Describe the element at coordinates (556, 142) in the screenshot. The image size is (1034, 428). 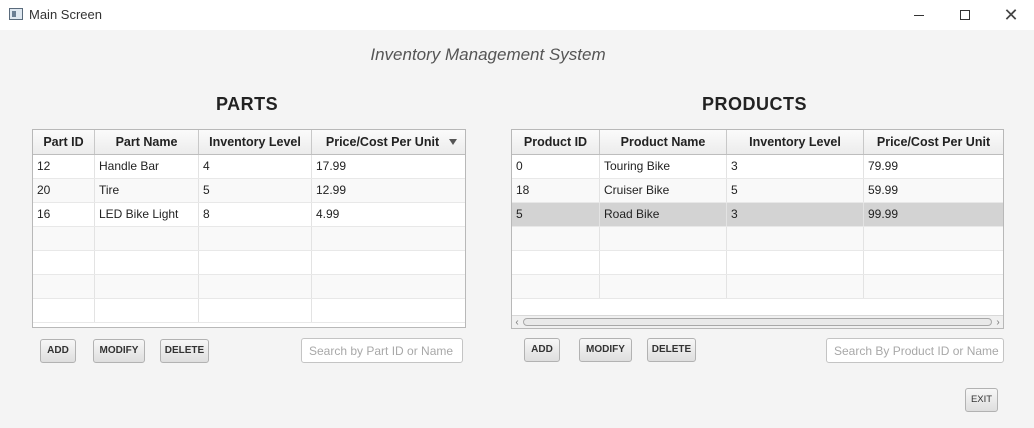
I see `column-header-product-id: Product ID` at that location.